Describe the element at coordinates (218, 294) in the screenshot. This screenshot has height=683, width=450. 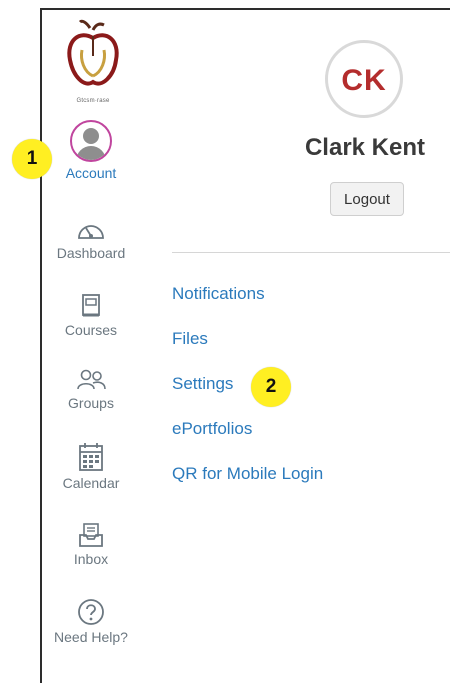
I see `menu-link-notifications: Notifications` at that location.